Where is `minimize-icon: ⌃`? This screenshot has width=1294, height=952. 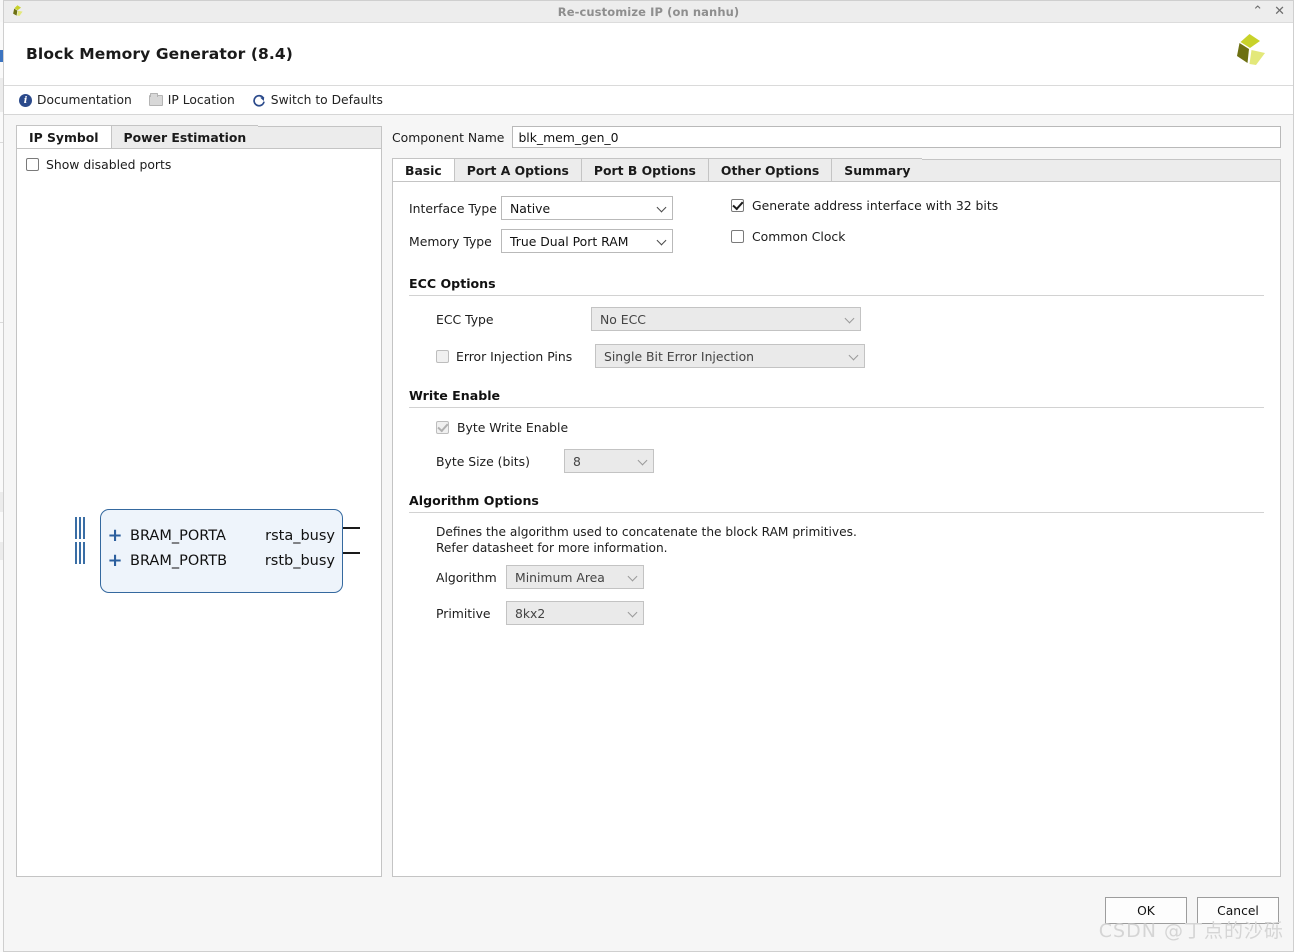
minimize-icon: ⌃ is located at coordinates (1257, 11).